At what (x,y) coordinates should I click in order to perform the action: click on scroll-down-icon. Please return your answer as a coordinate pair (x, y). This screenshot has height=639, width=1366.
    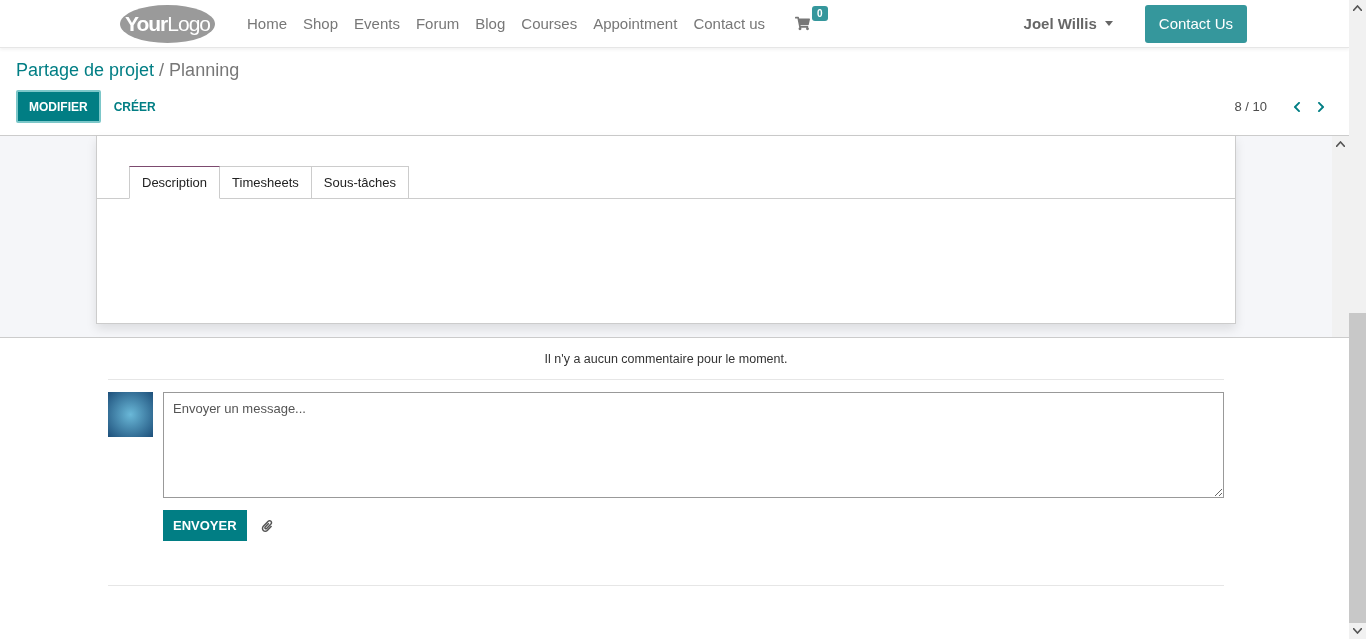
    Looking at the image, I should click on (1357, 631).